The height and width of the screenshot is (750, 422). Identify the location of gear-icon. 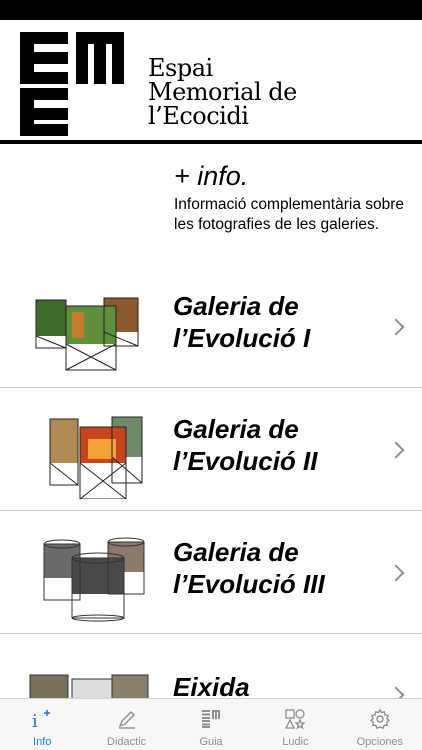
(380, 719).